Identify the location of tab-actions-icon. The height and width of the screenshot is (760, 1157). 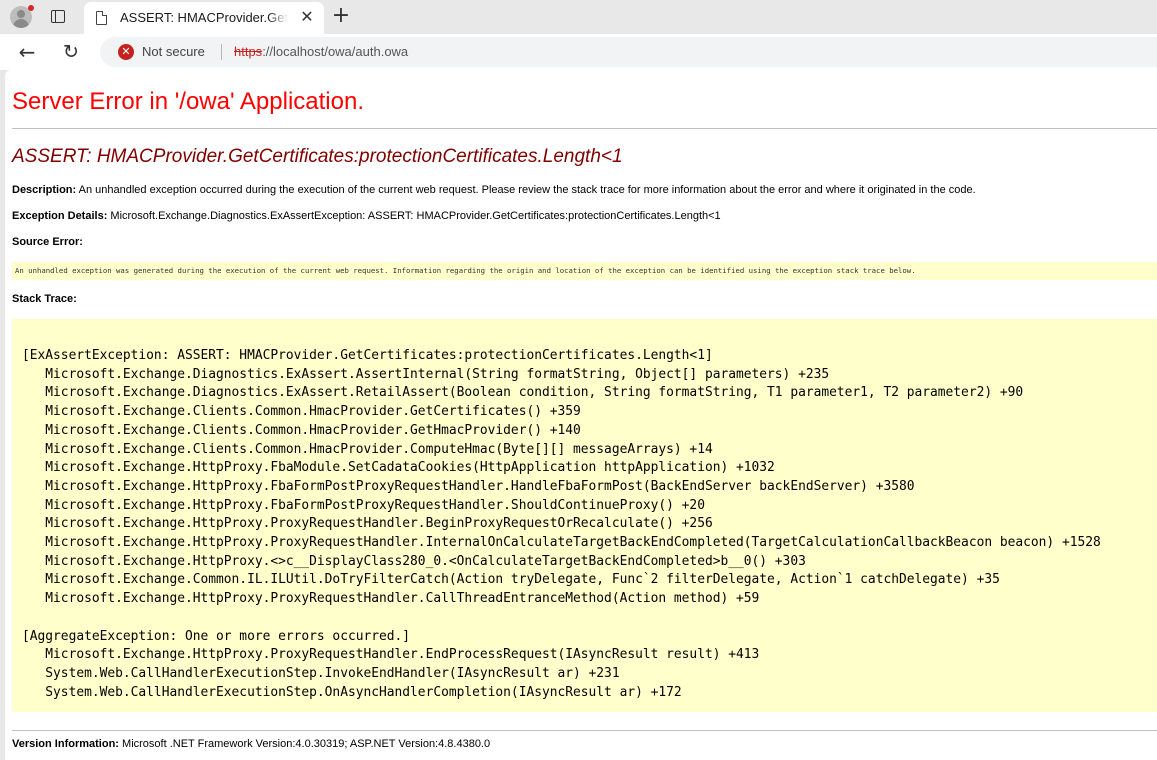
(59, 17).